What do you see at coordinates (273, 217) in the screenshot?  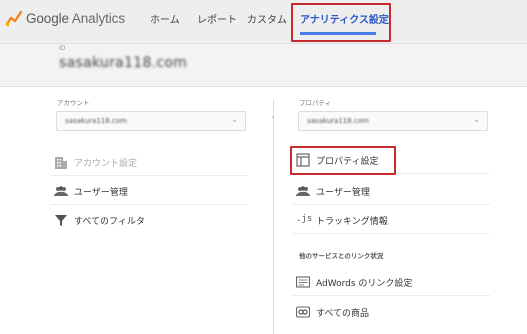 I see `column-divider` at bounding box center [273, 217].